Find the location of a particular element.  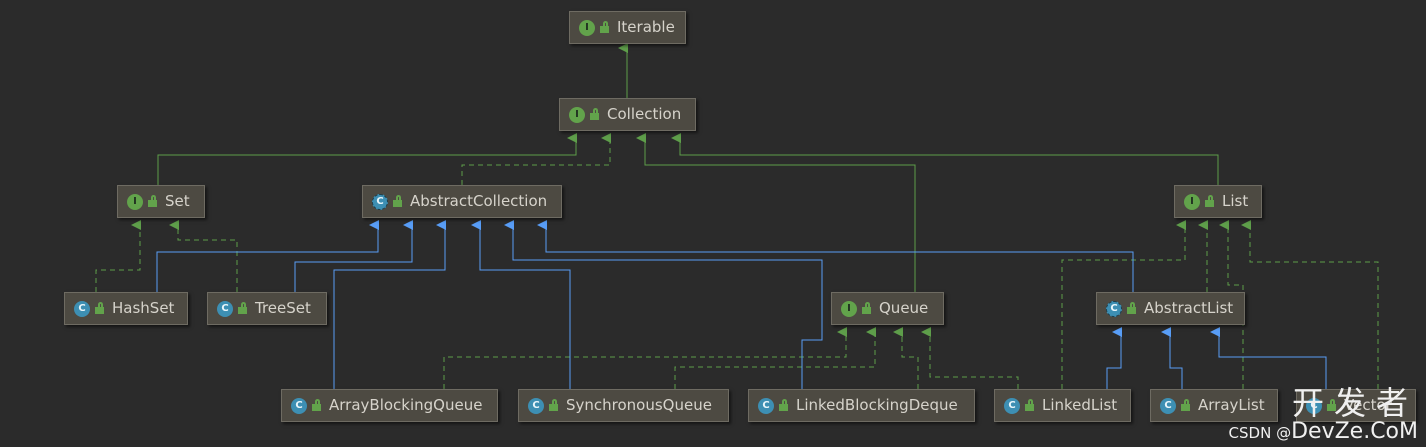

edge-arraylist-abstractlist is located at coordinates (1172, 358).